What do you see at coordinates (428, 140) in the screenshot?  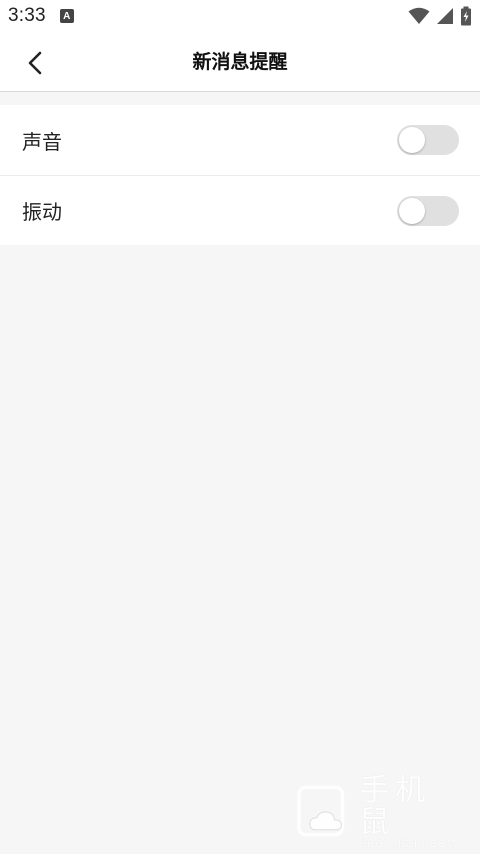 I see `sound-toggle` at bounding box center [428, 140].